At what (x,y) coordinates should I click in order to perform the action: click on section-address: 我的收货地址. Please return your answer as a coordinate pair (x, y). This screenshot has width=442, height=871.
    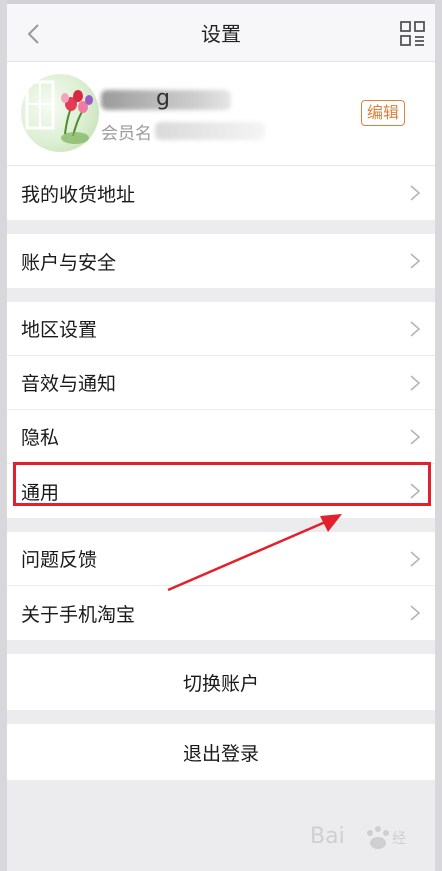
    Looking at the image, I should click on (221, 193).